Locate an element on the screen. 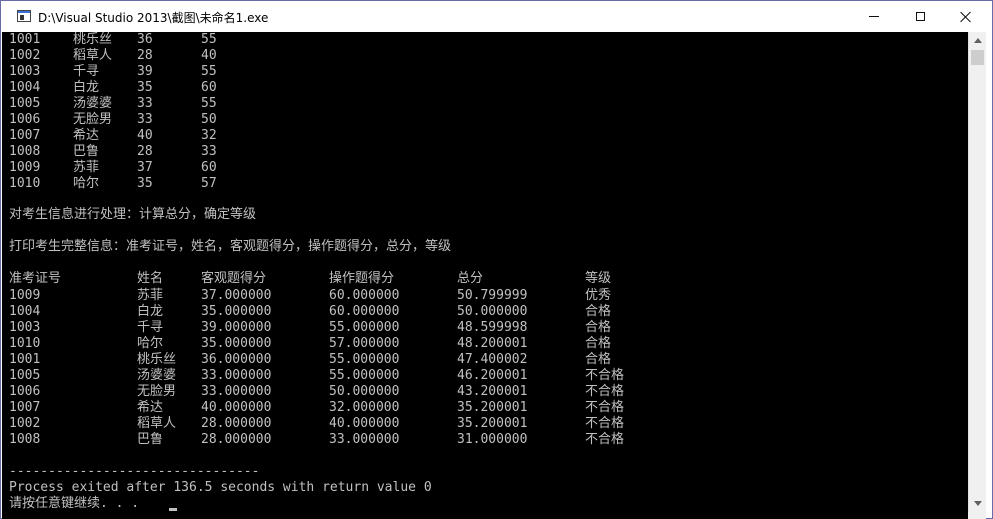 Image resolution: width=993 pixels, height=519 pixels. maximize-button is located at coordinates (920, 16).